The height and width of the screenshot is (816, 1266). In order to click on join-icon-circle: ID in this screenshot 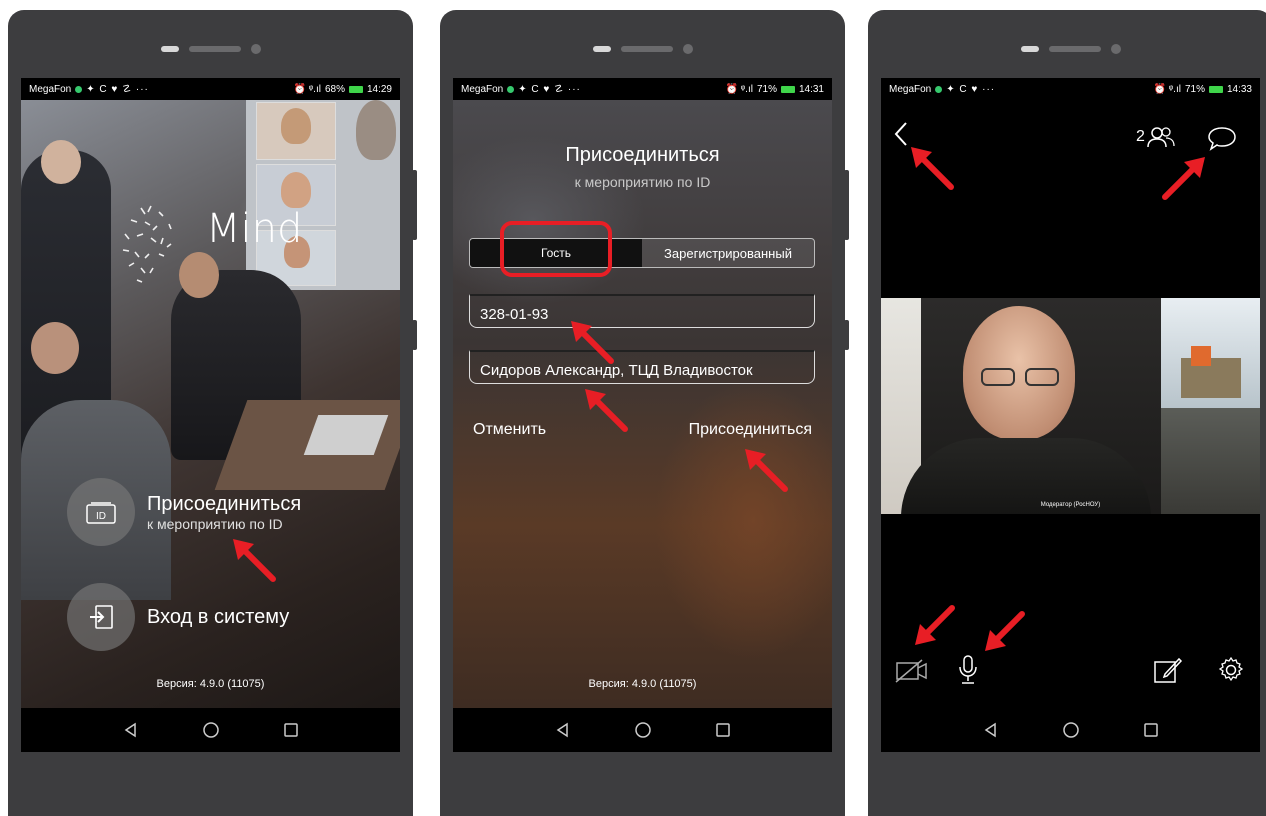, I will do `click(101, 512)`.